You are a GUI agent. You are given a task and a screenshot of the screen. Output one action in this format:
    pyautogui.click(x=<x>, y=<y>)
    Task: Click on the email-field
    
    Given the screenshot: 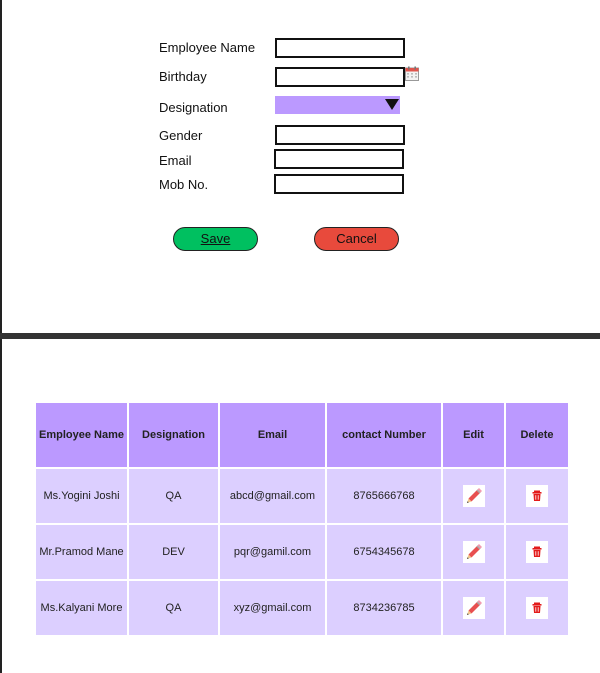 What is the action you would take?
    pyautogui.click(x=339, y=159)
    